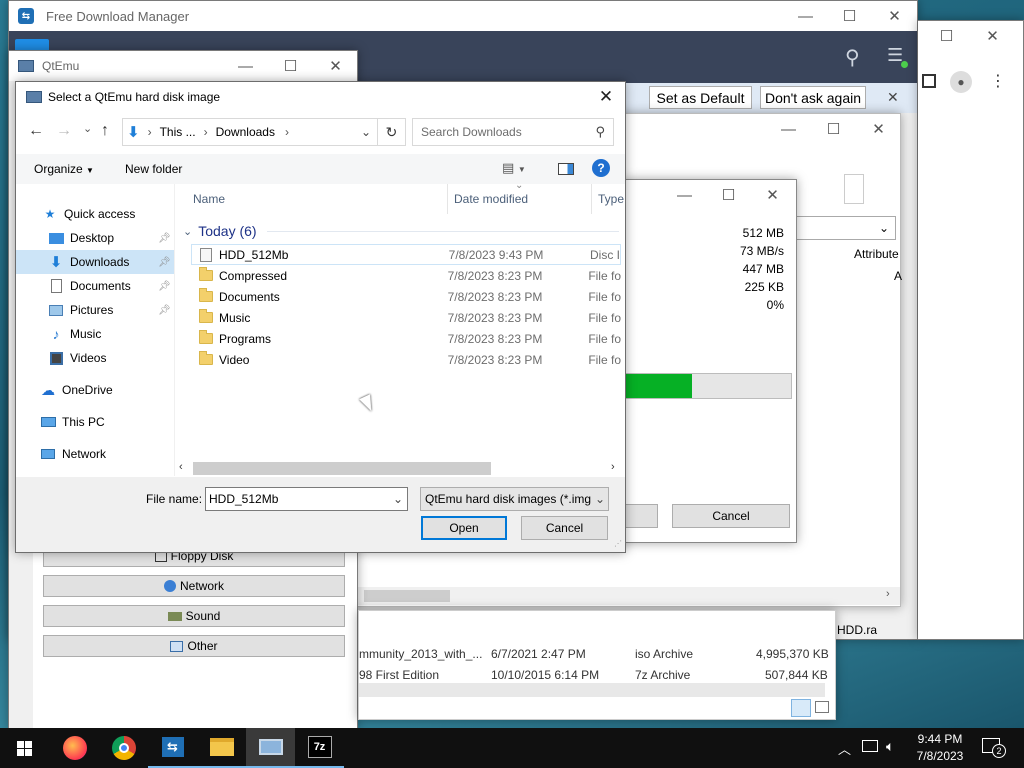 Image resolution: width=1024 pixels, height=768 pixels. What do you see at coordinates (514, 499) in the screenshot?
I see `file-type-select: QtEmu hard disk images (*.img ⌄` at bounding box center [514, 499].